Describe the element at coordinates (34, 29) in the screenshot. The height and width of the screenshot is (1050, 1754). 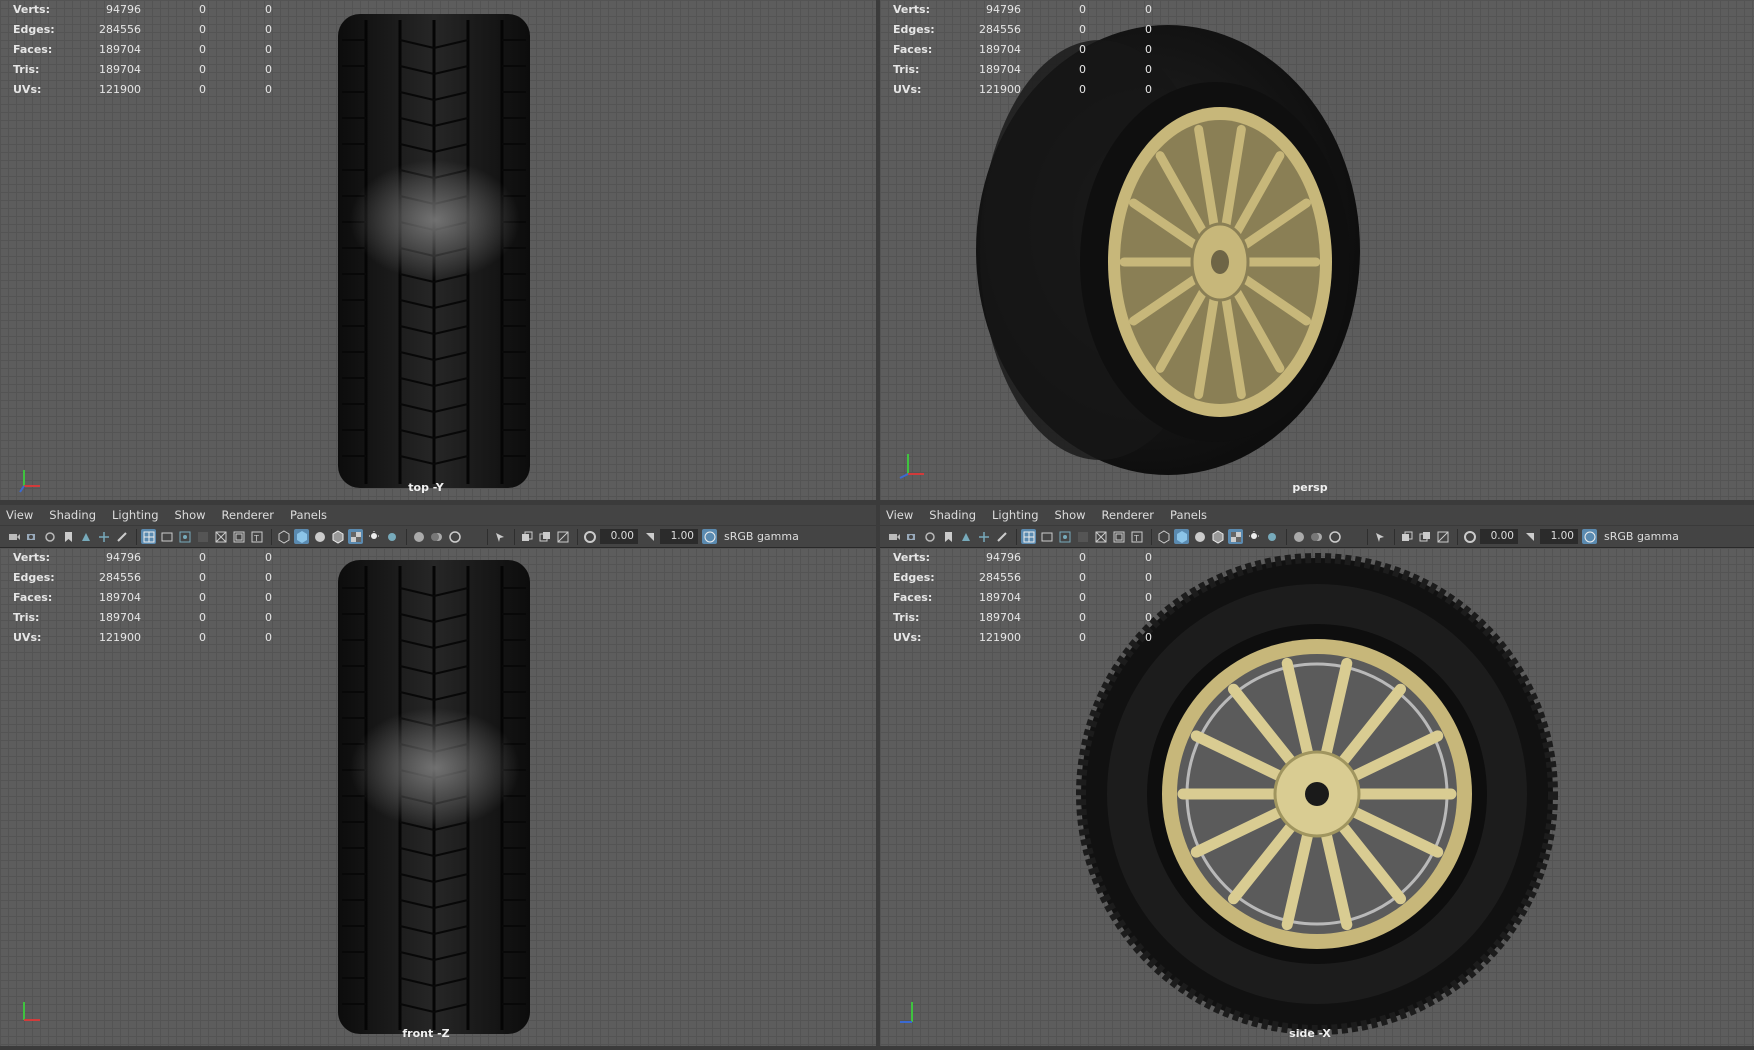
I see `hud-label: Edges:` at that location.